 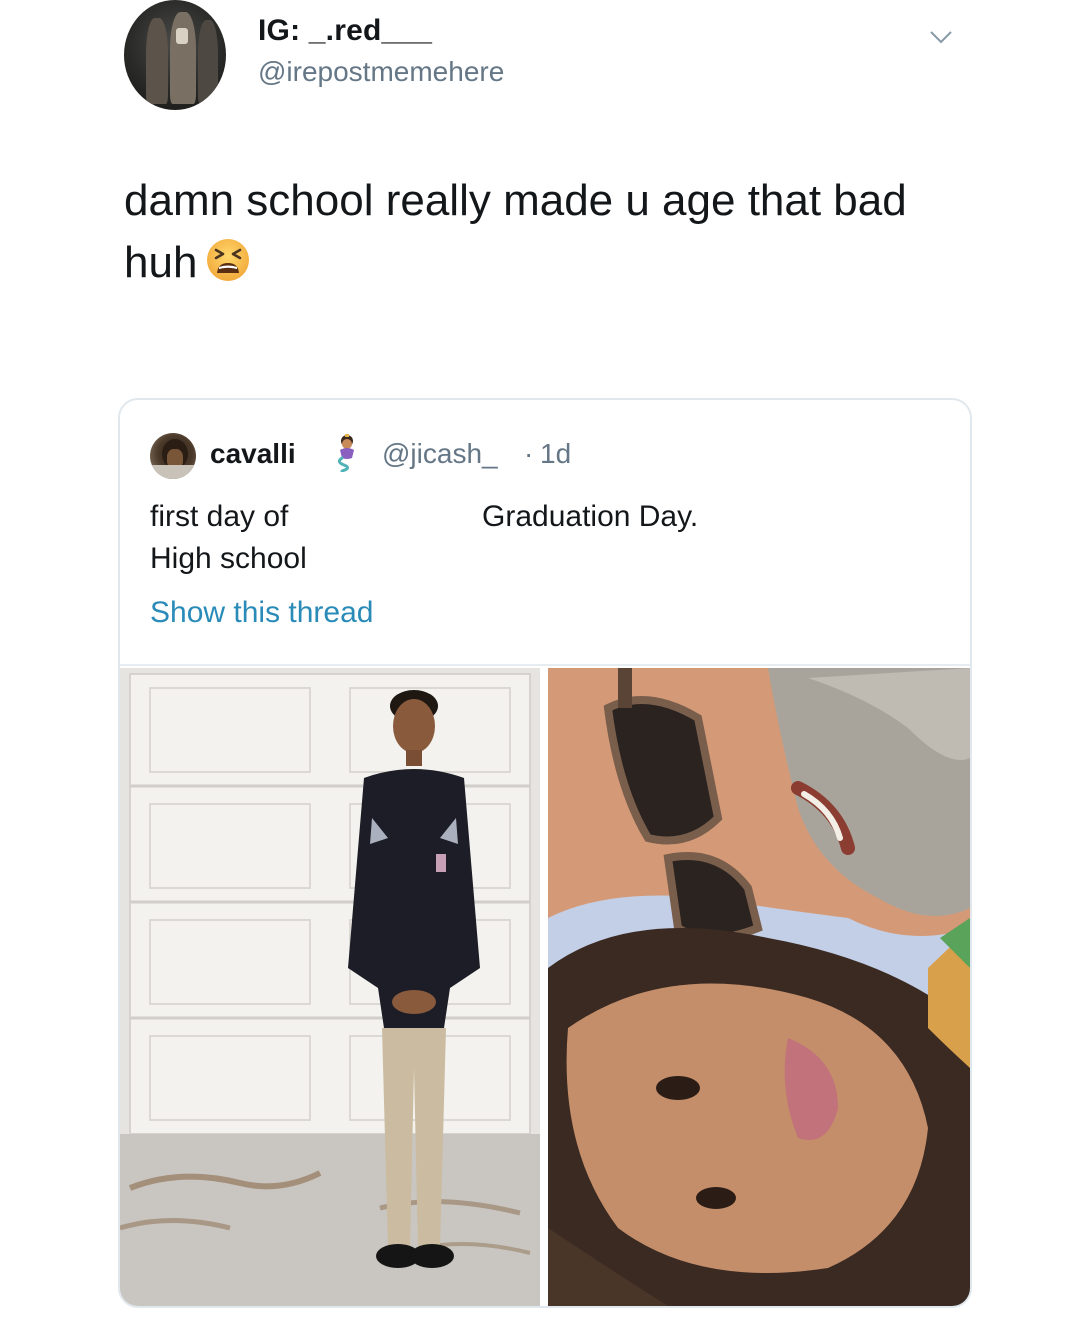 What do you see at coordinates (440, 454) in the screenshot?
I see `quoted-author-handle: @jicash_` at bounding box center [440, 454].